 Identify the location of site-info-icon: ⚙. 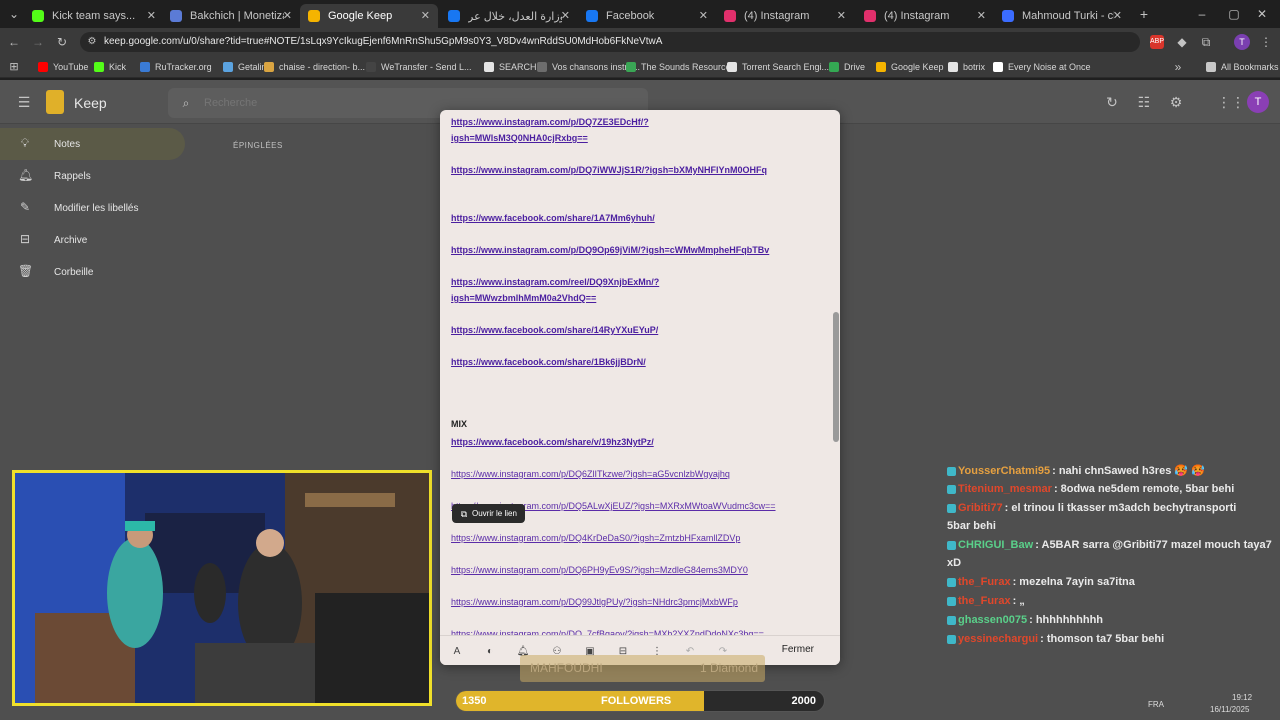
(92, 42).